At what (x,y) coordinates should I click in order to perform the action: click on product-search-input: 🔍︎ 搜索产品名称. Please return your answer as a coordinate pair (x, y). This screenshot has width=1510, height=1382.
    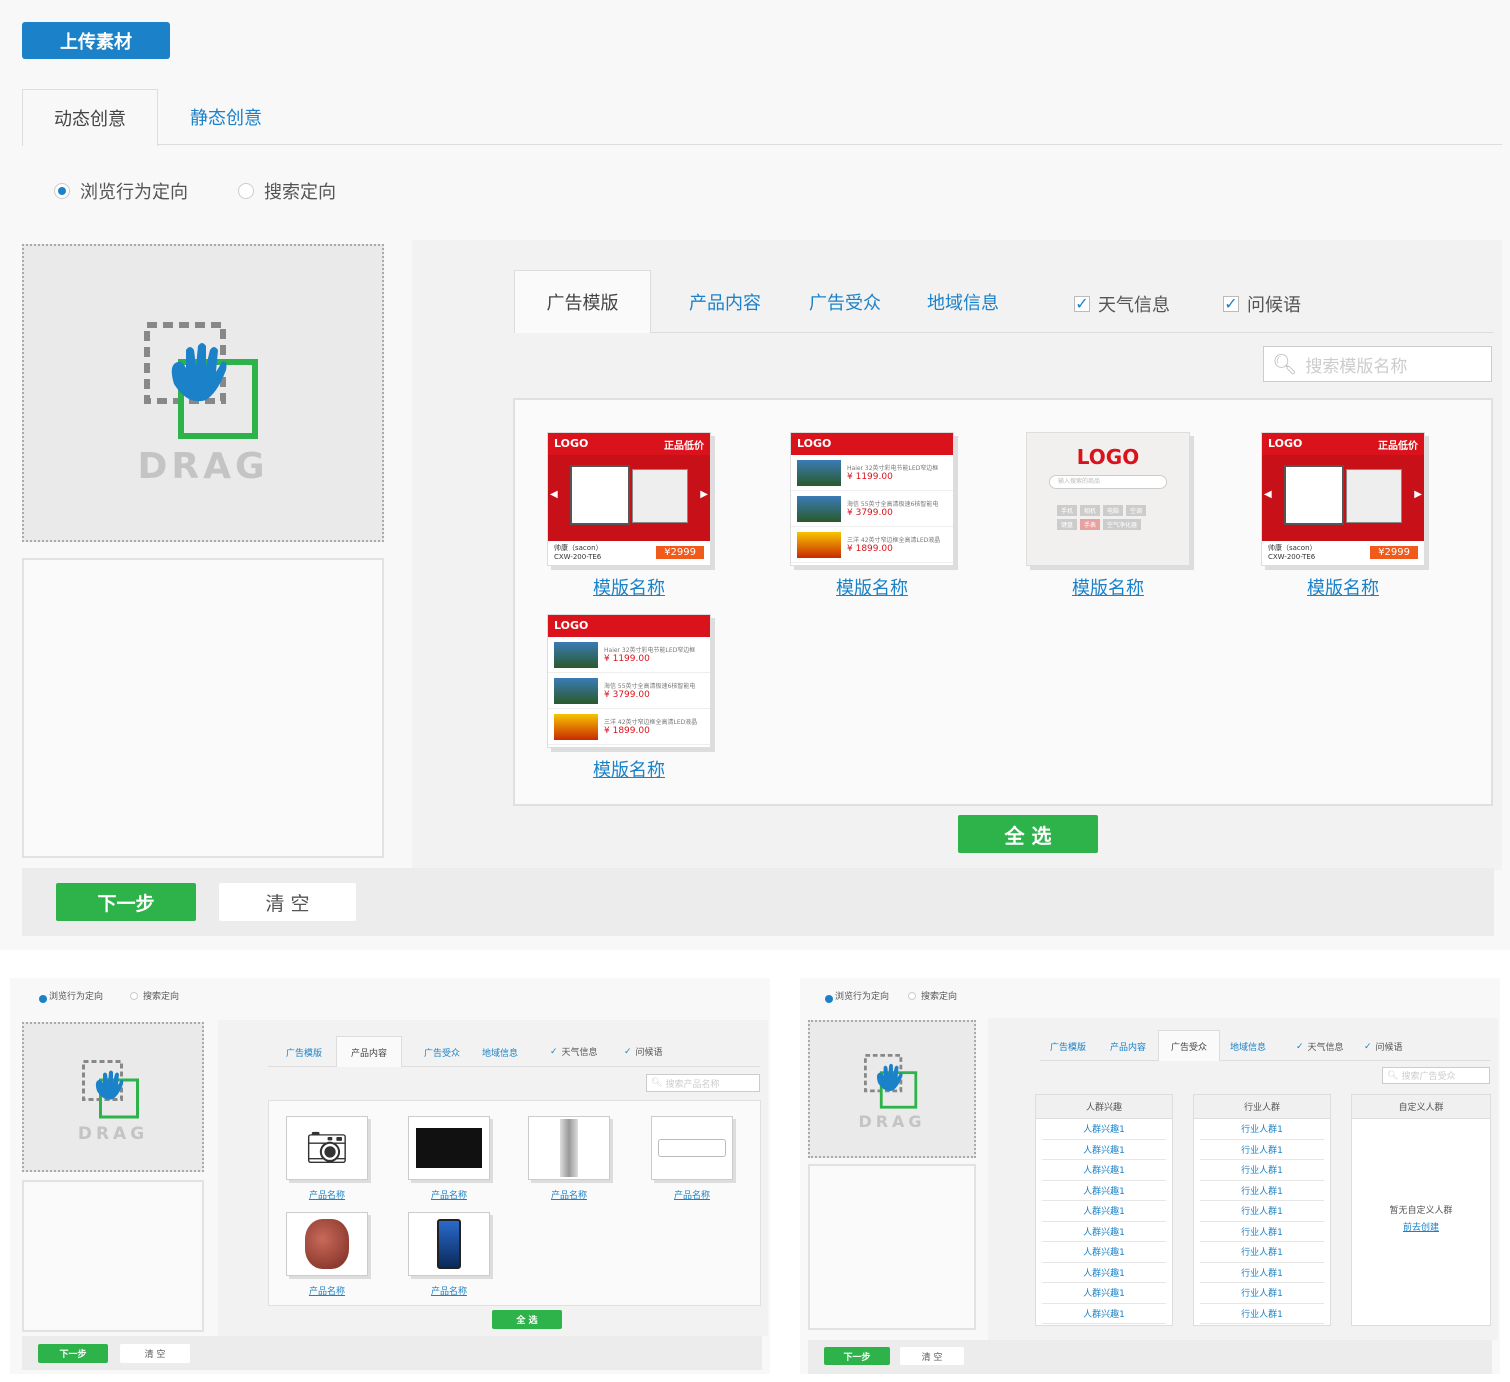
    Looking at the image, I should click on (703, 1083).